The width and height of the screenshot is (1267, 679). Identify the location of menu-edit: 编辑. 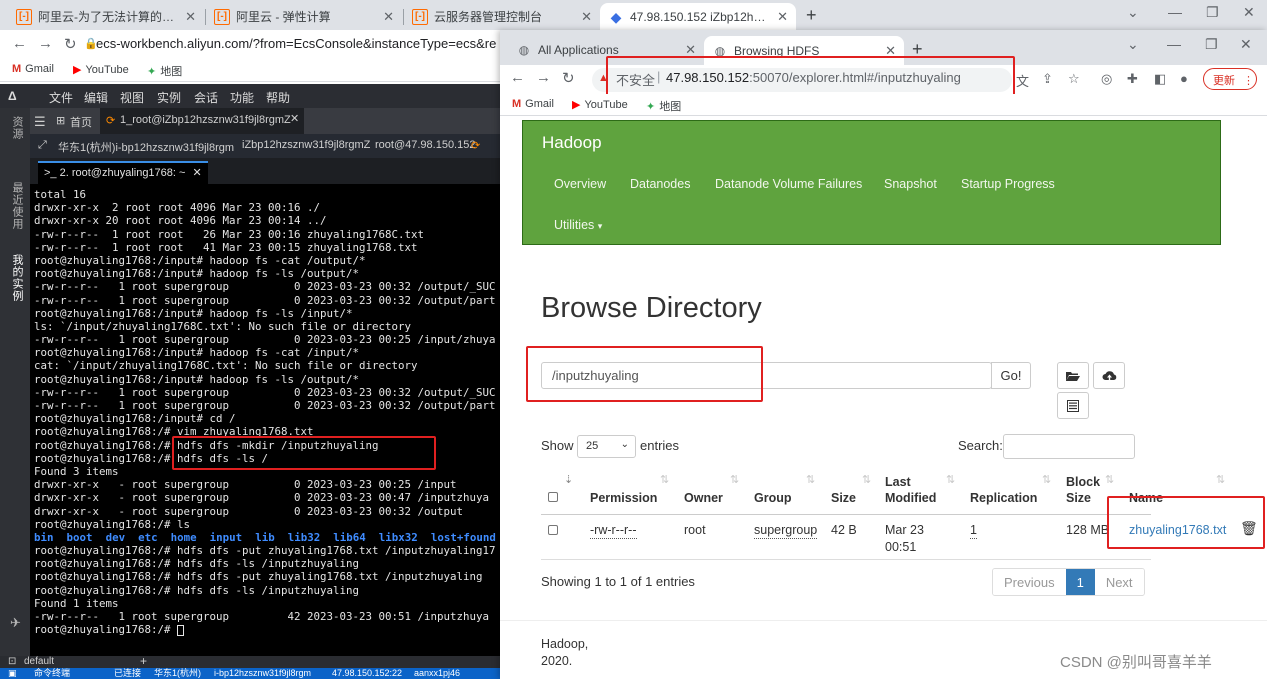
(96, 97).